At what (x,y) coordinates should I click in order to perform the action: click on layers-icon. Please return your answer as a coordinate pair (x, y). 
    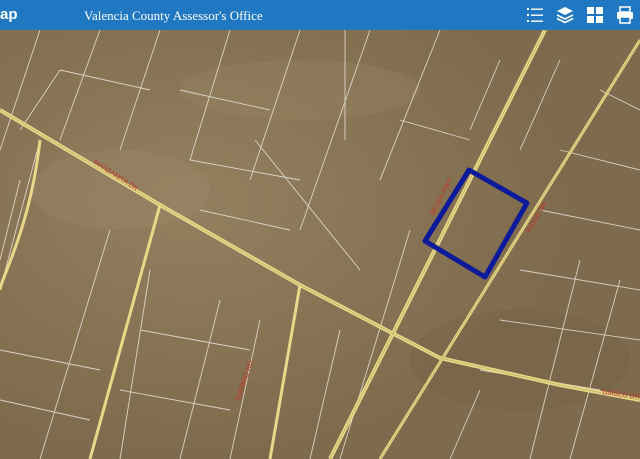
    Looking at the image, I should click on (565, 15).